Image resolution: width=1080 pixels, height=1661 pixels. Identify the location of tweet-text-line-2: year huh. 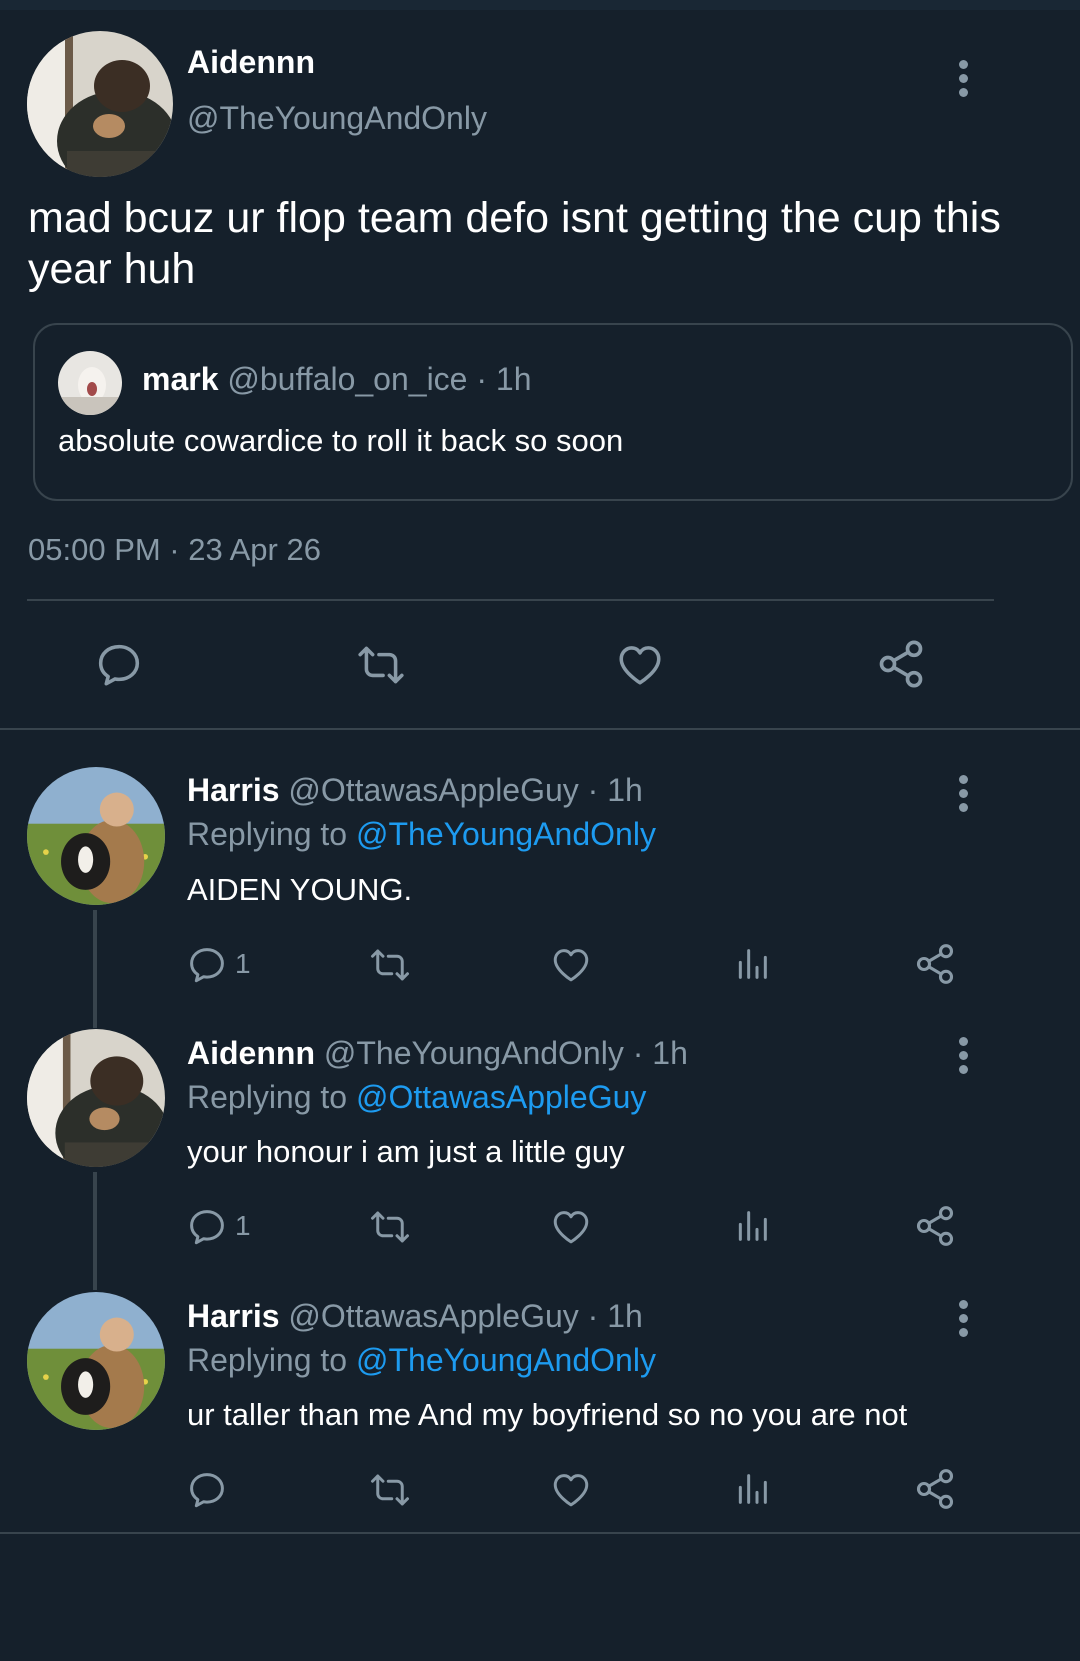
(112, 269).